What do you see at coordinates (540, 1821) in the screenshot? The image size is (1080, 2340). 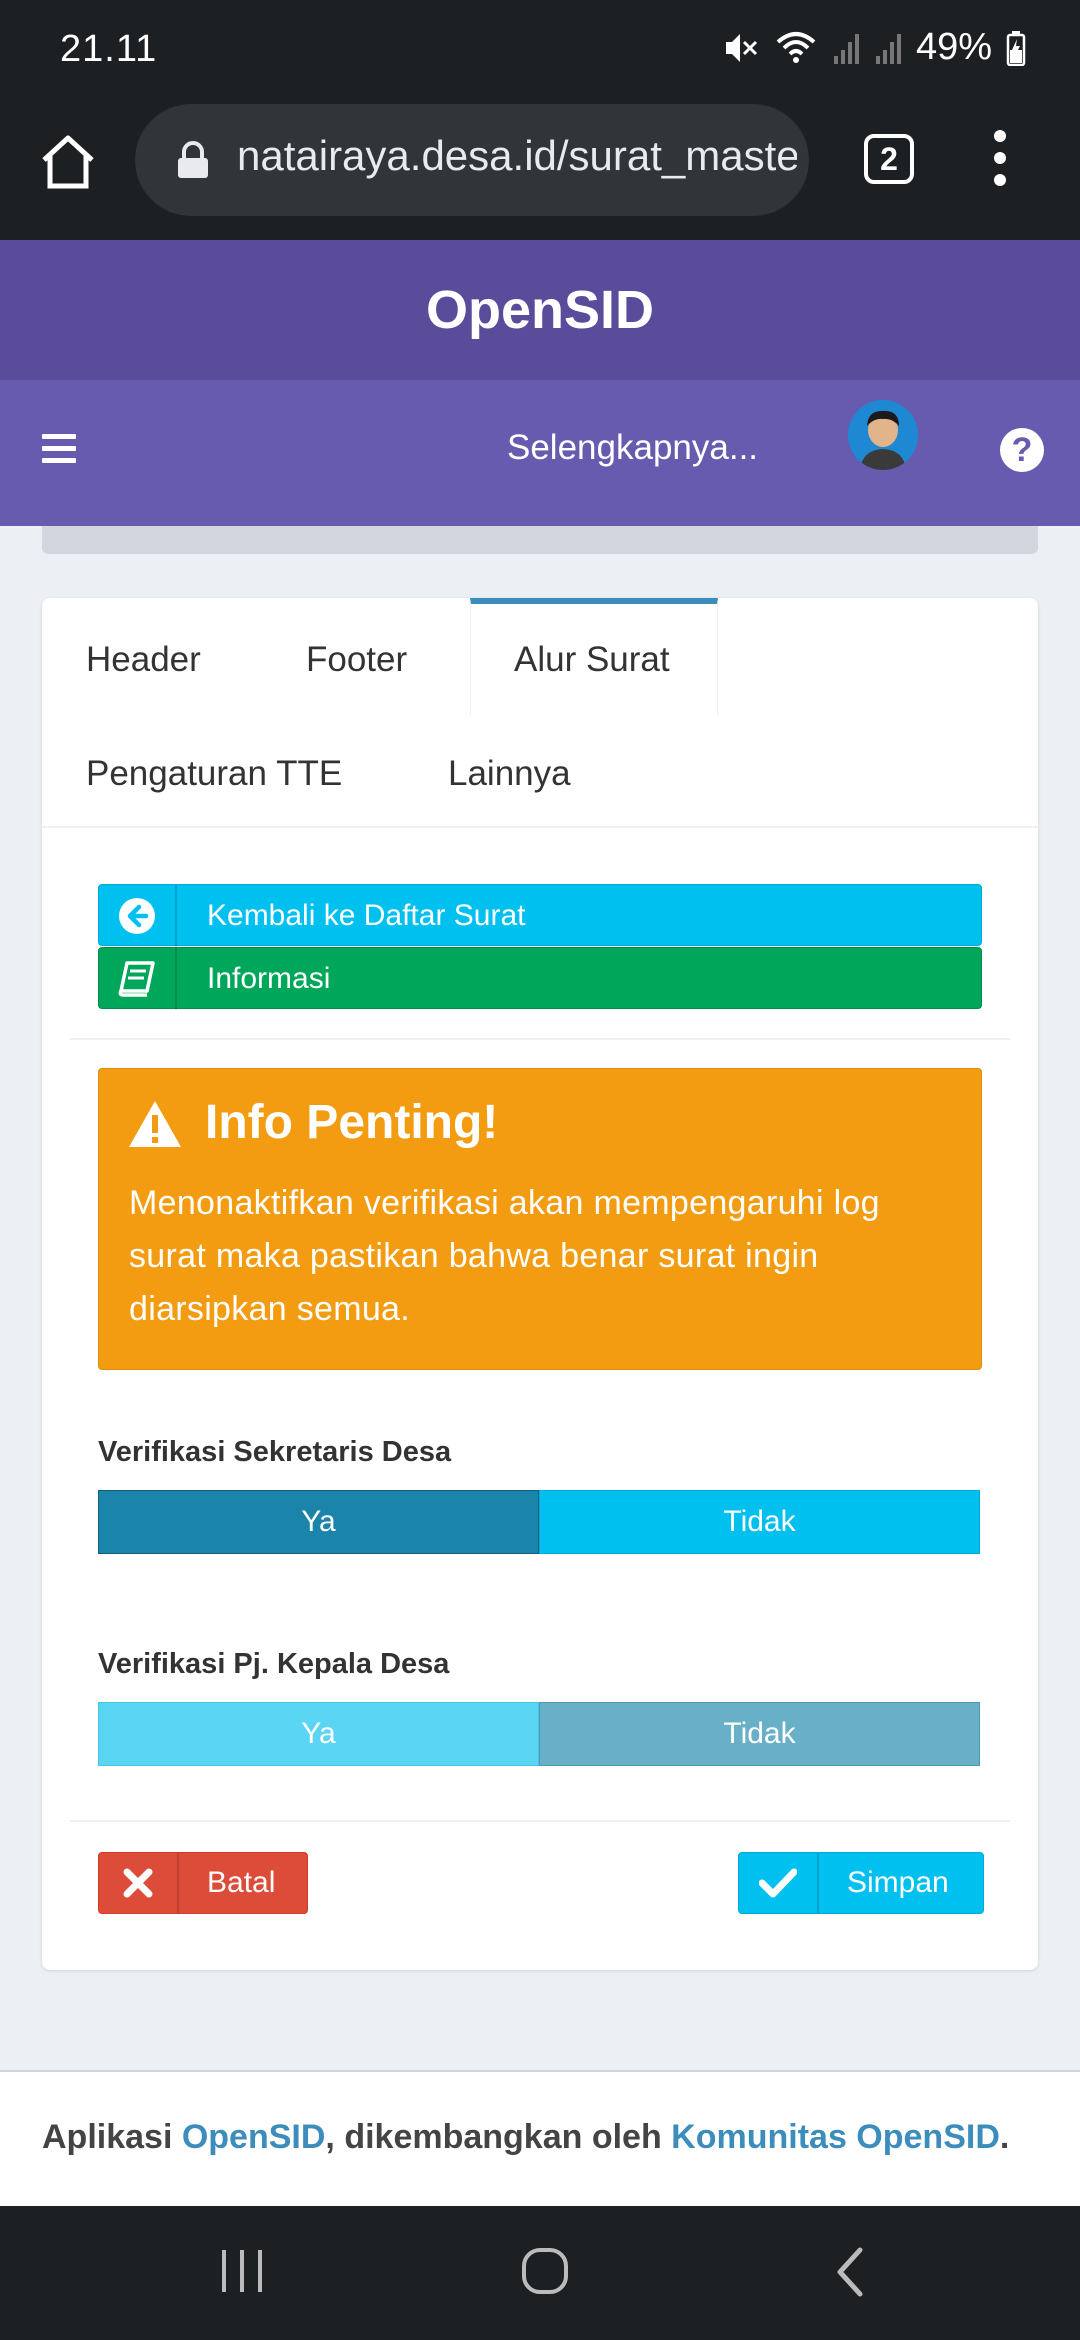 I see `form-footer-divider` at bounding box center [540, 1821].